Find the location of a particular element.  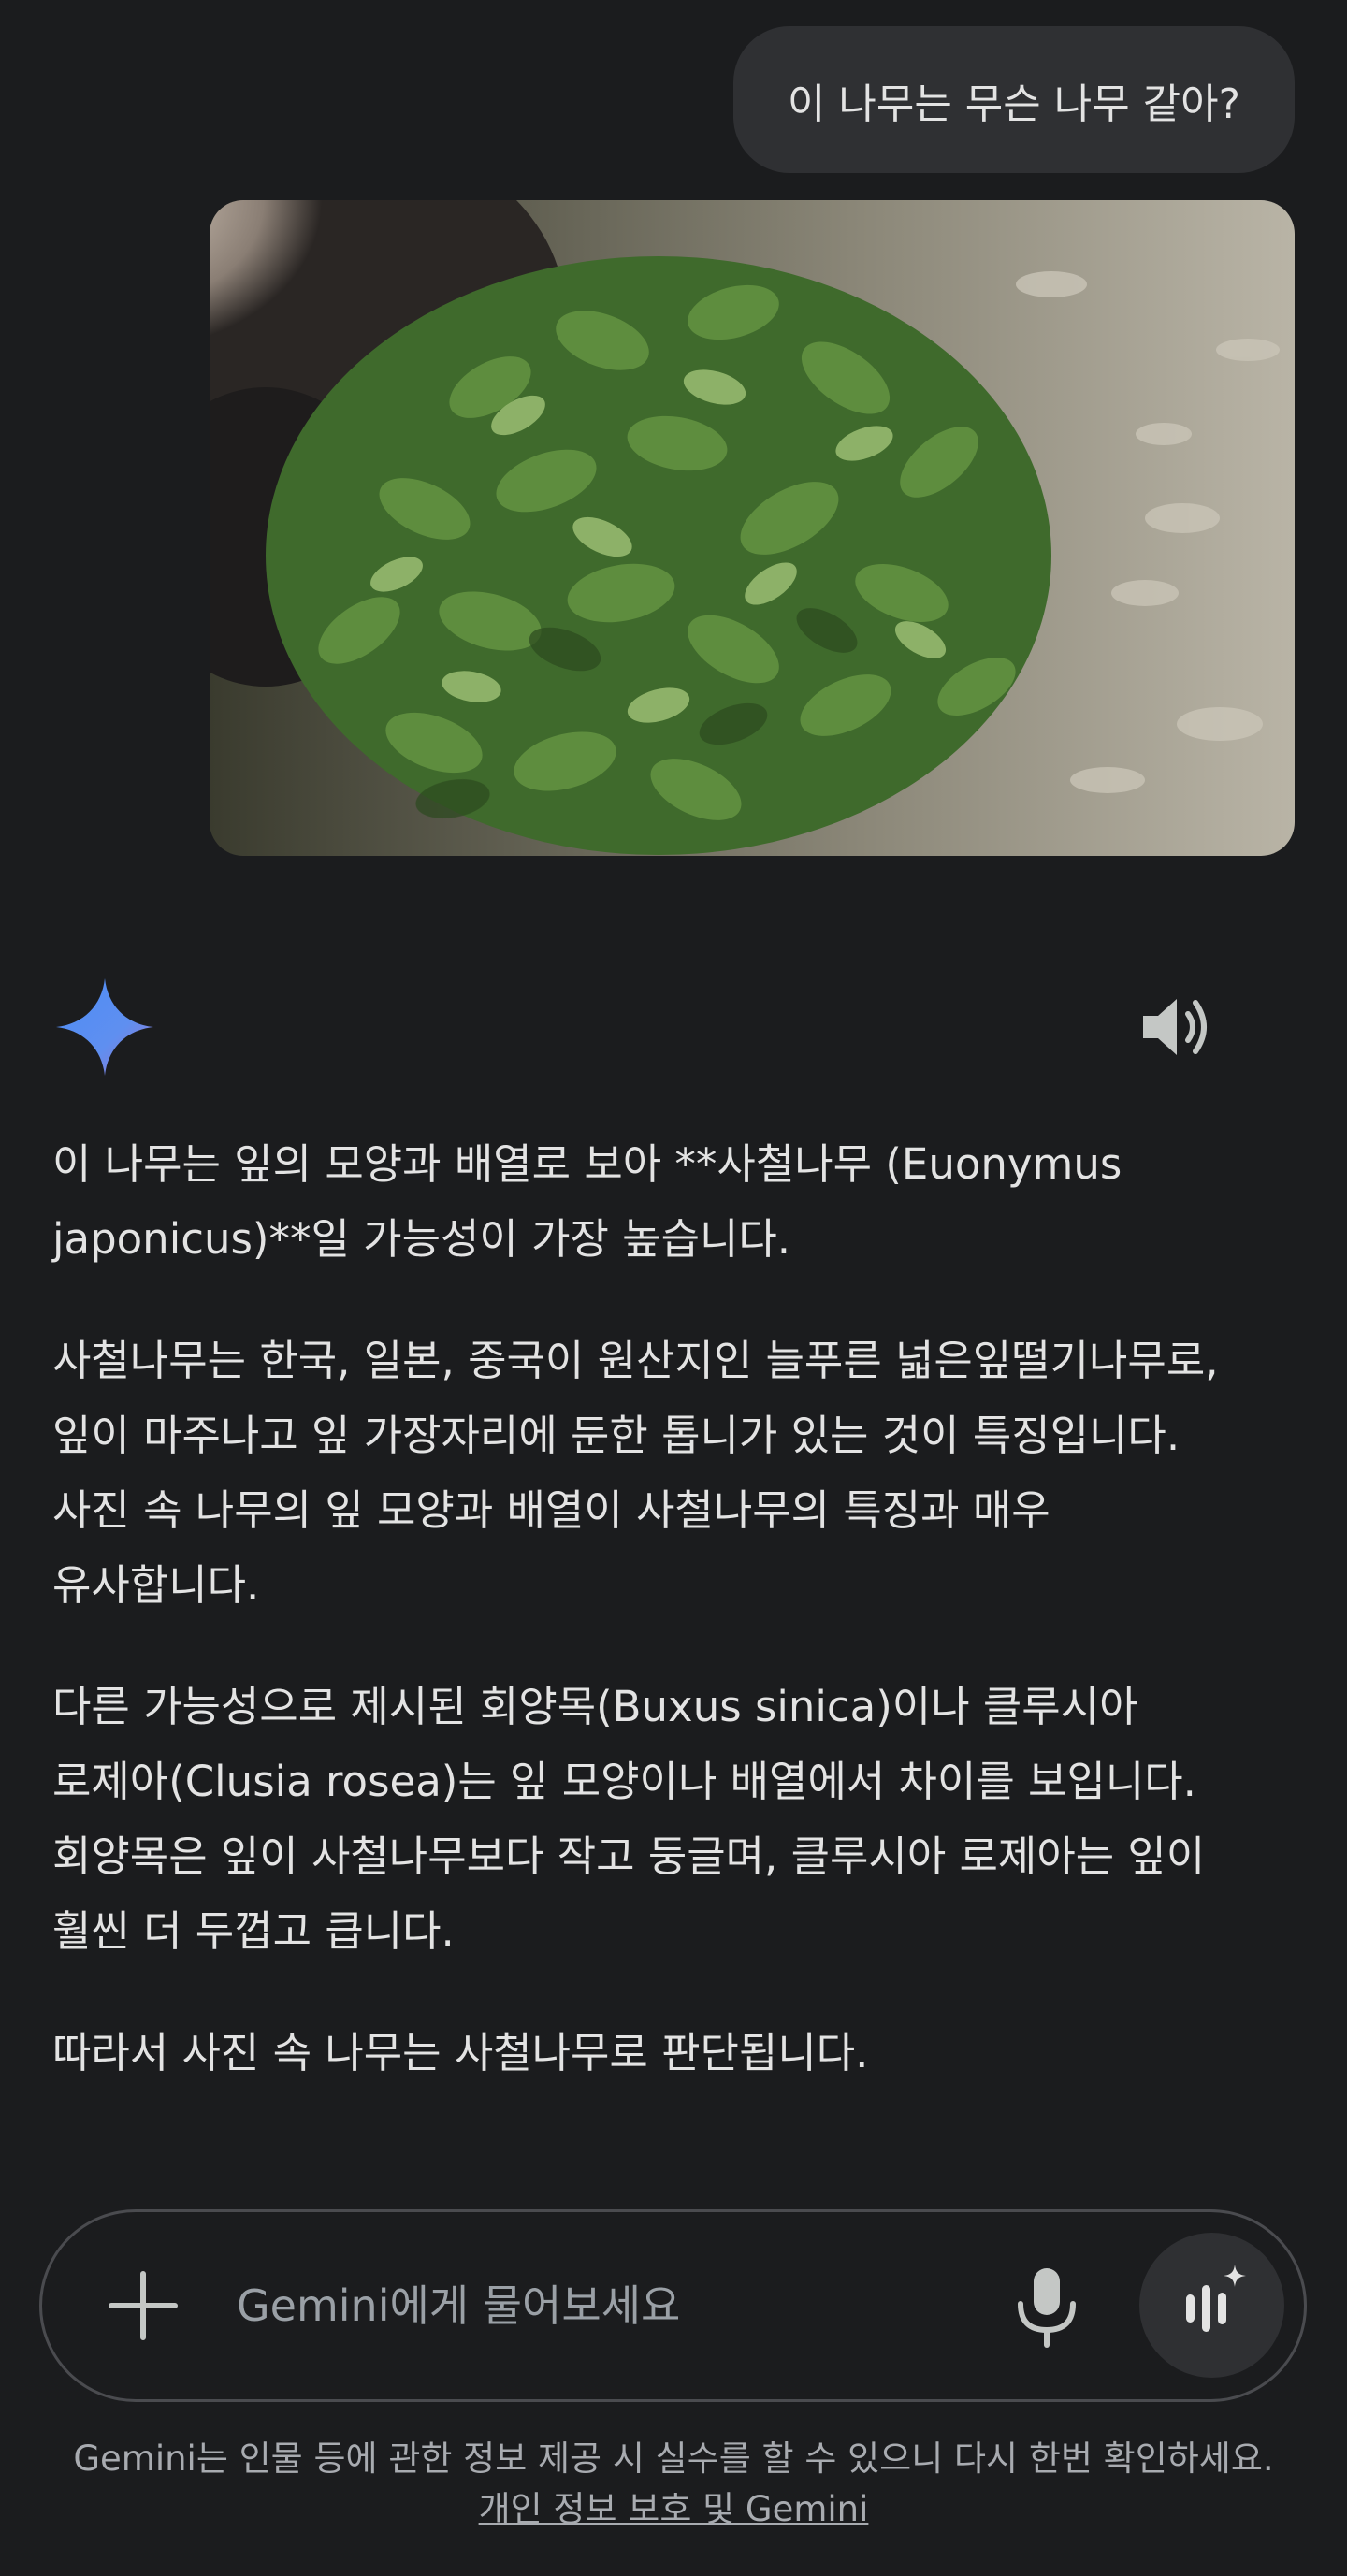

response-paragraph-4: 따라서 사진 속 나무는 사철나무로 판단됩니다. is located at coordinates (461, 2052).